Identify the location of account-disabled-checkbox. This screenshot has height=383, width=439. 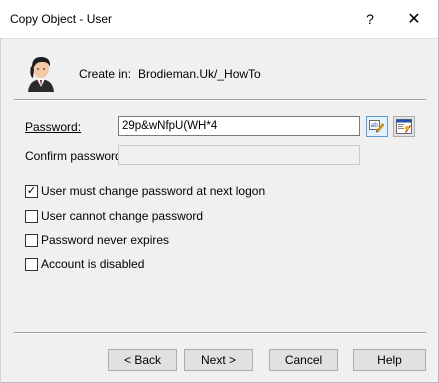
(31, 264).